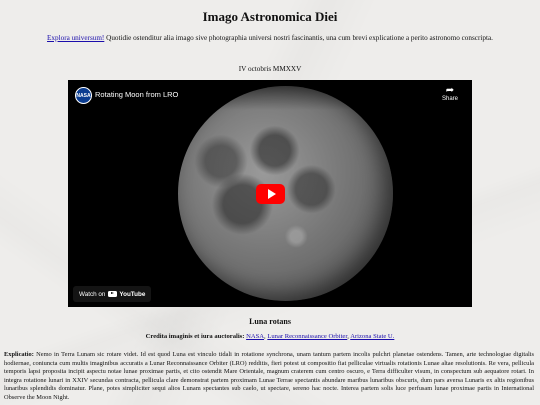 Image resolution: width=540 pixels, height=405 pixels. I want to click on play-button, so click(270, 194).